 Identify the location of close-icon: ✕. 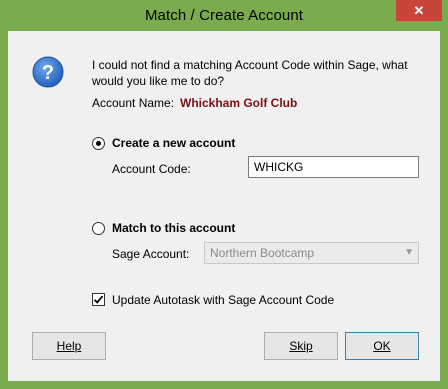
(419, 10).